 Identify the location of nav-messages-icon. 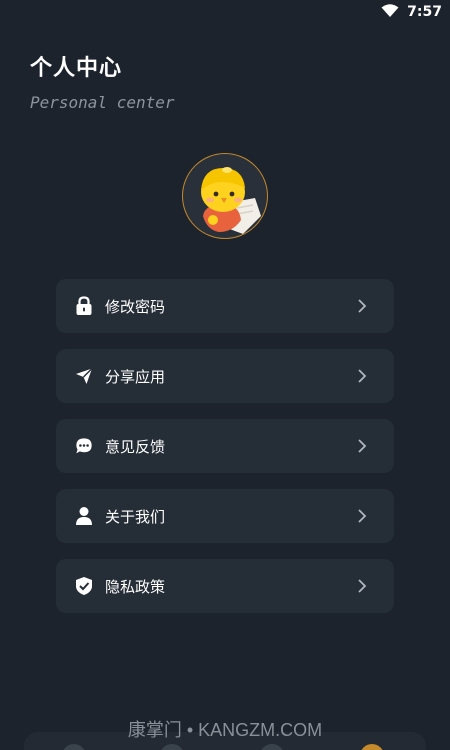
(272, 747).